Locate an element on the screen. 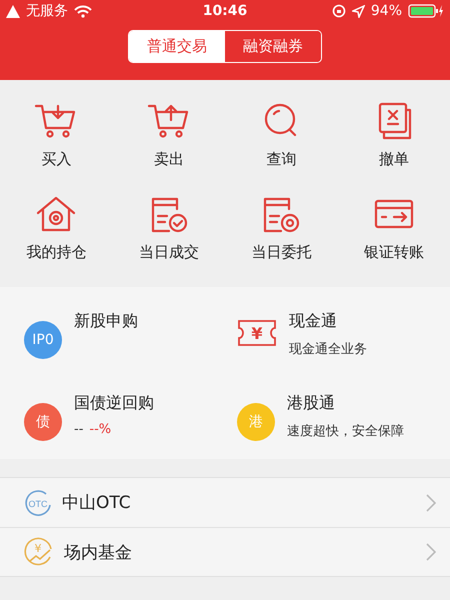  service-badge: 港 is located at coordinates (256, 422).